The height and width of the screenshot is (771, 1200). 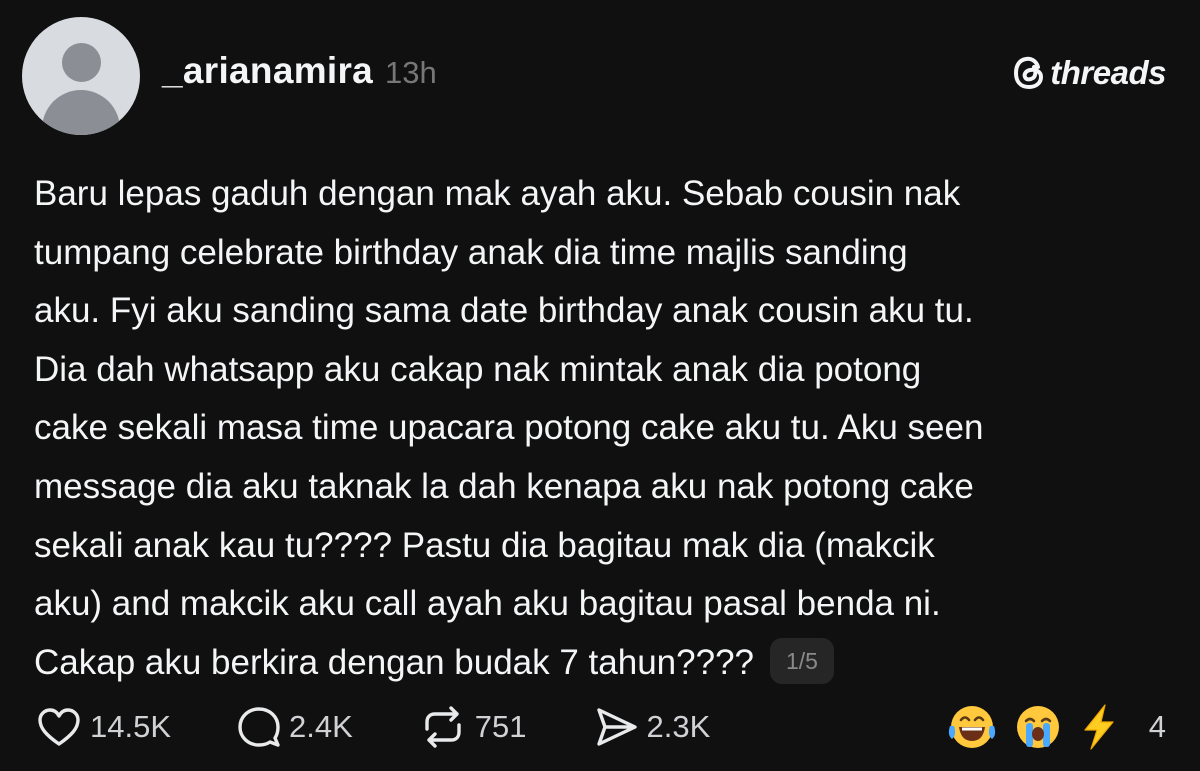 I want to click on post-timestamp: 13h, so click(x=411, y=72).